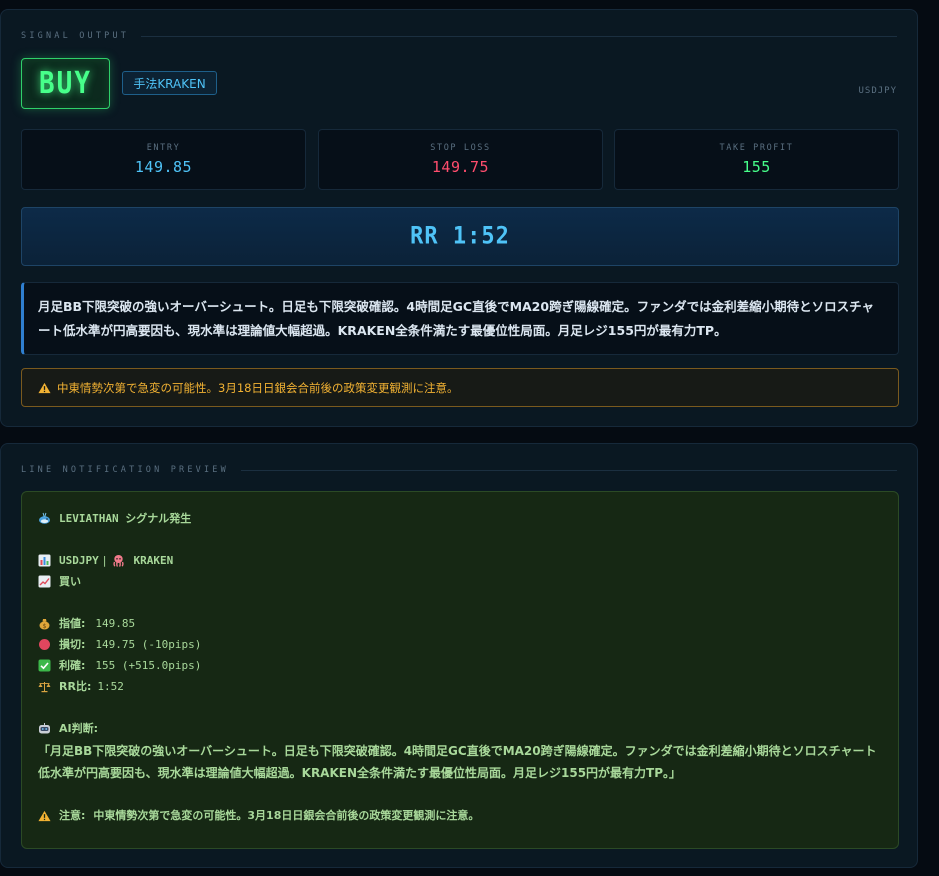  What do you see at coordinates (877, 91) in the screenshot?
I see `pair-label: USDJPY` at bounding box center [877, 91].